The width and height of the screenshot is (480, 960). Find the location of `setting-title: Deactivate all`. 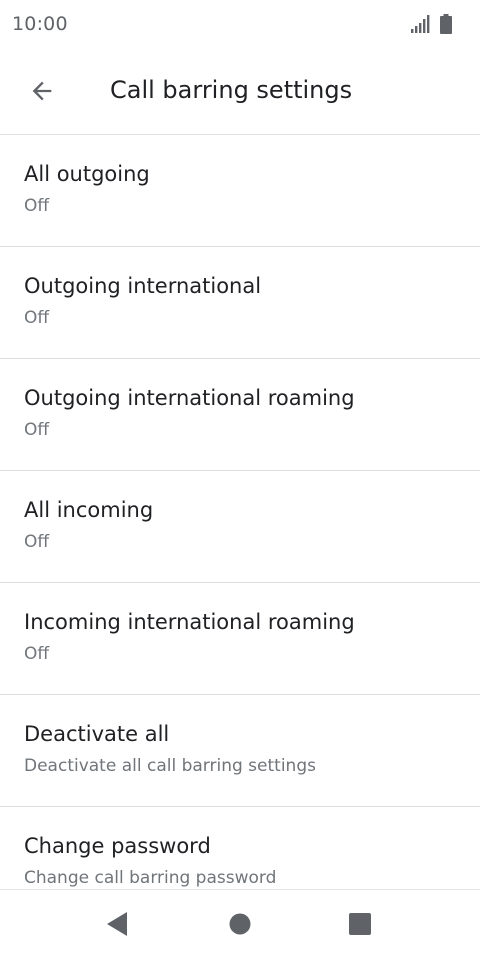

setting-title: Deactivate all is located at coordinates (97, 734).